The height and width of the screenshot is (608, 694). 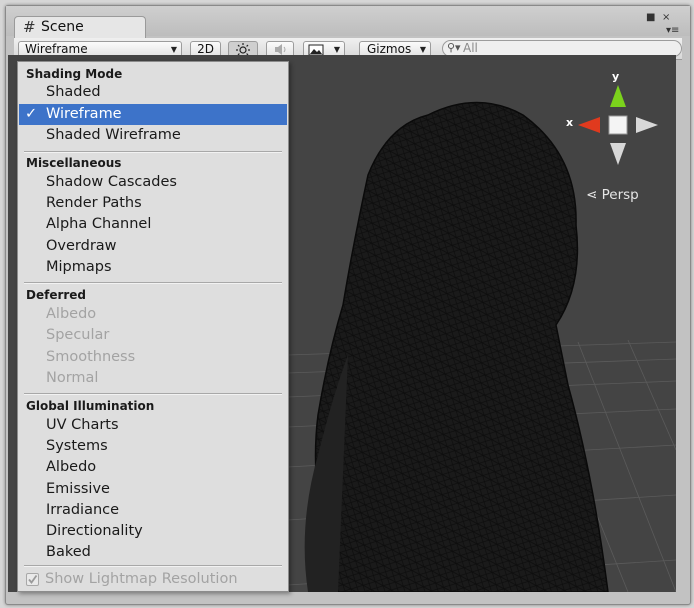 I want to click on menu-item-label: Wireframe, so click(x=84, y=114).